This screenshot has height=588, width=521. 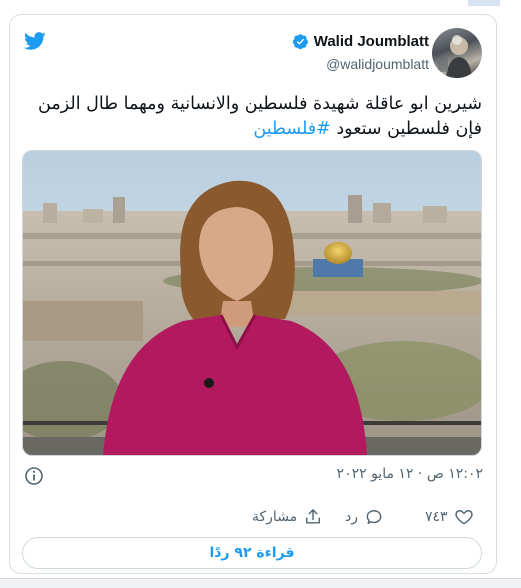 I want to click on tweet-timestamp: ١٢:٠٢ ص · ١٢ مايو ٢٠٢٢, so click(x=410, y=474).